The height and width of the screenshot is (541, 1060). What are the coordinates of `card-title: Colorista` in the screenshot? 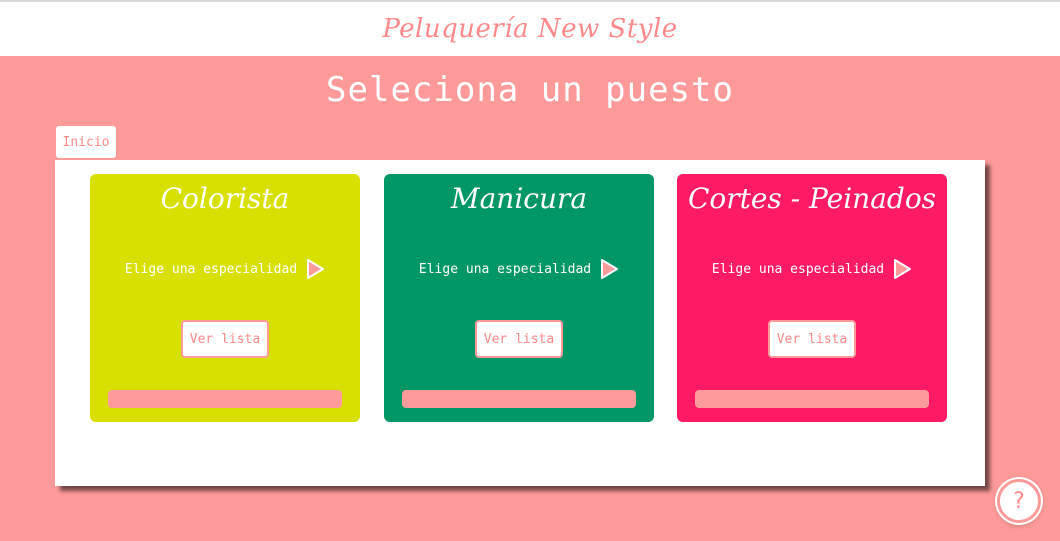 It's located at (225, 198).